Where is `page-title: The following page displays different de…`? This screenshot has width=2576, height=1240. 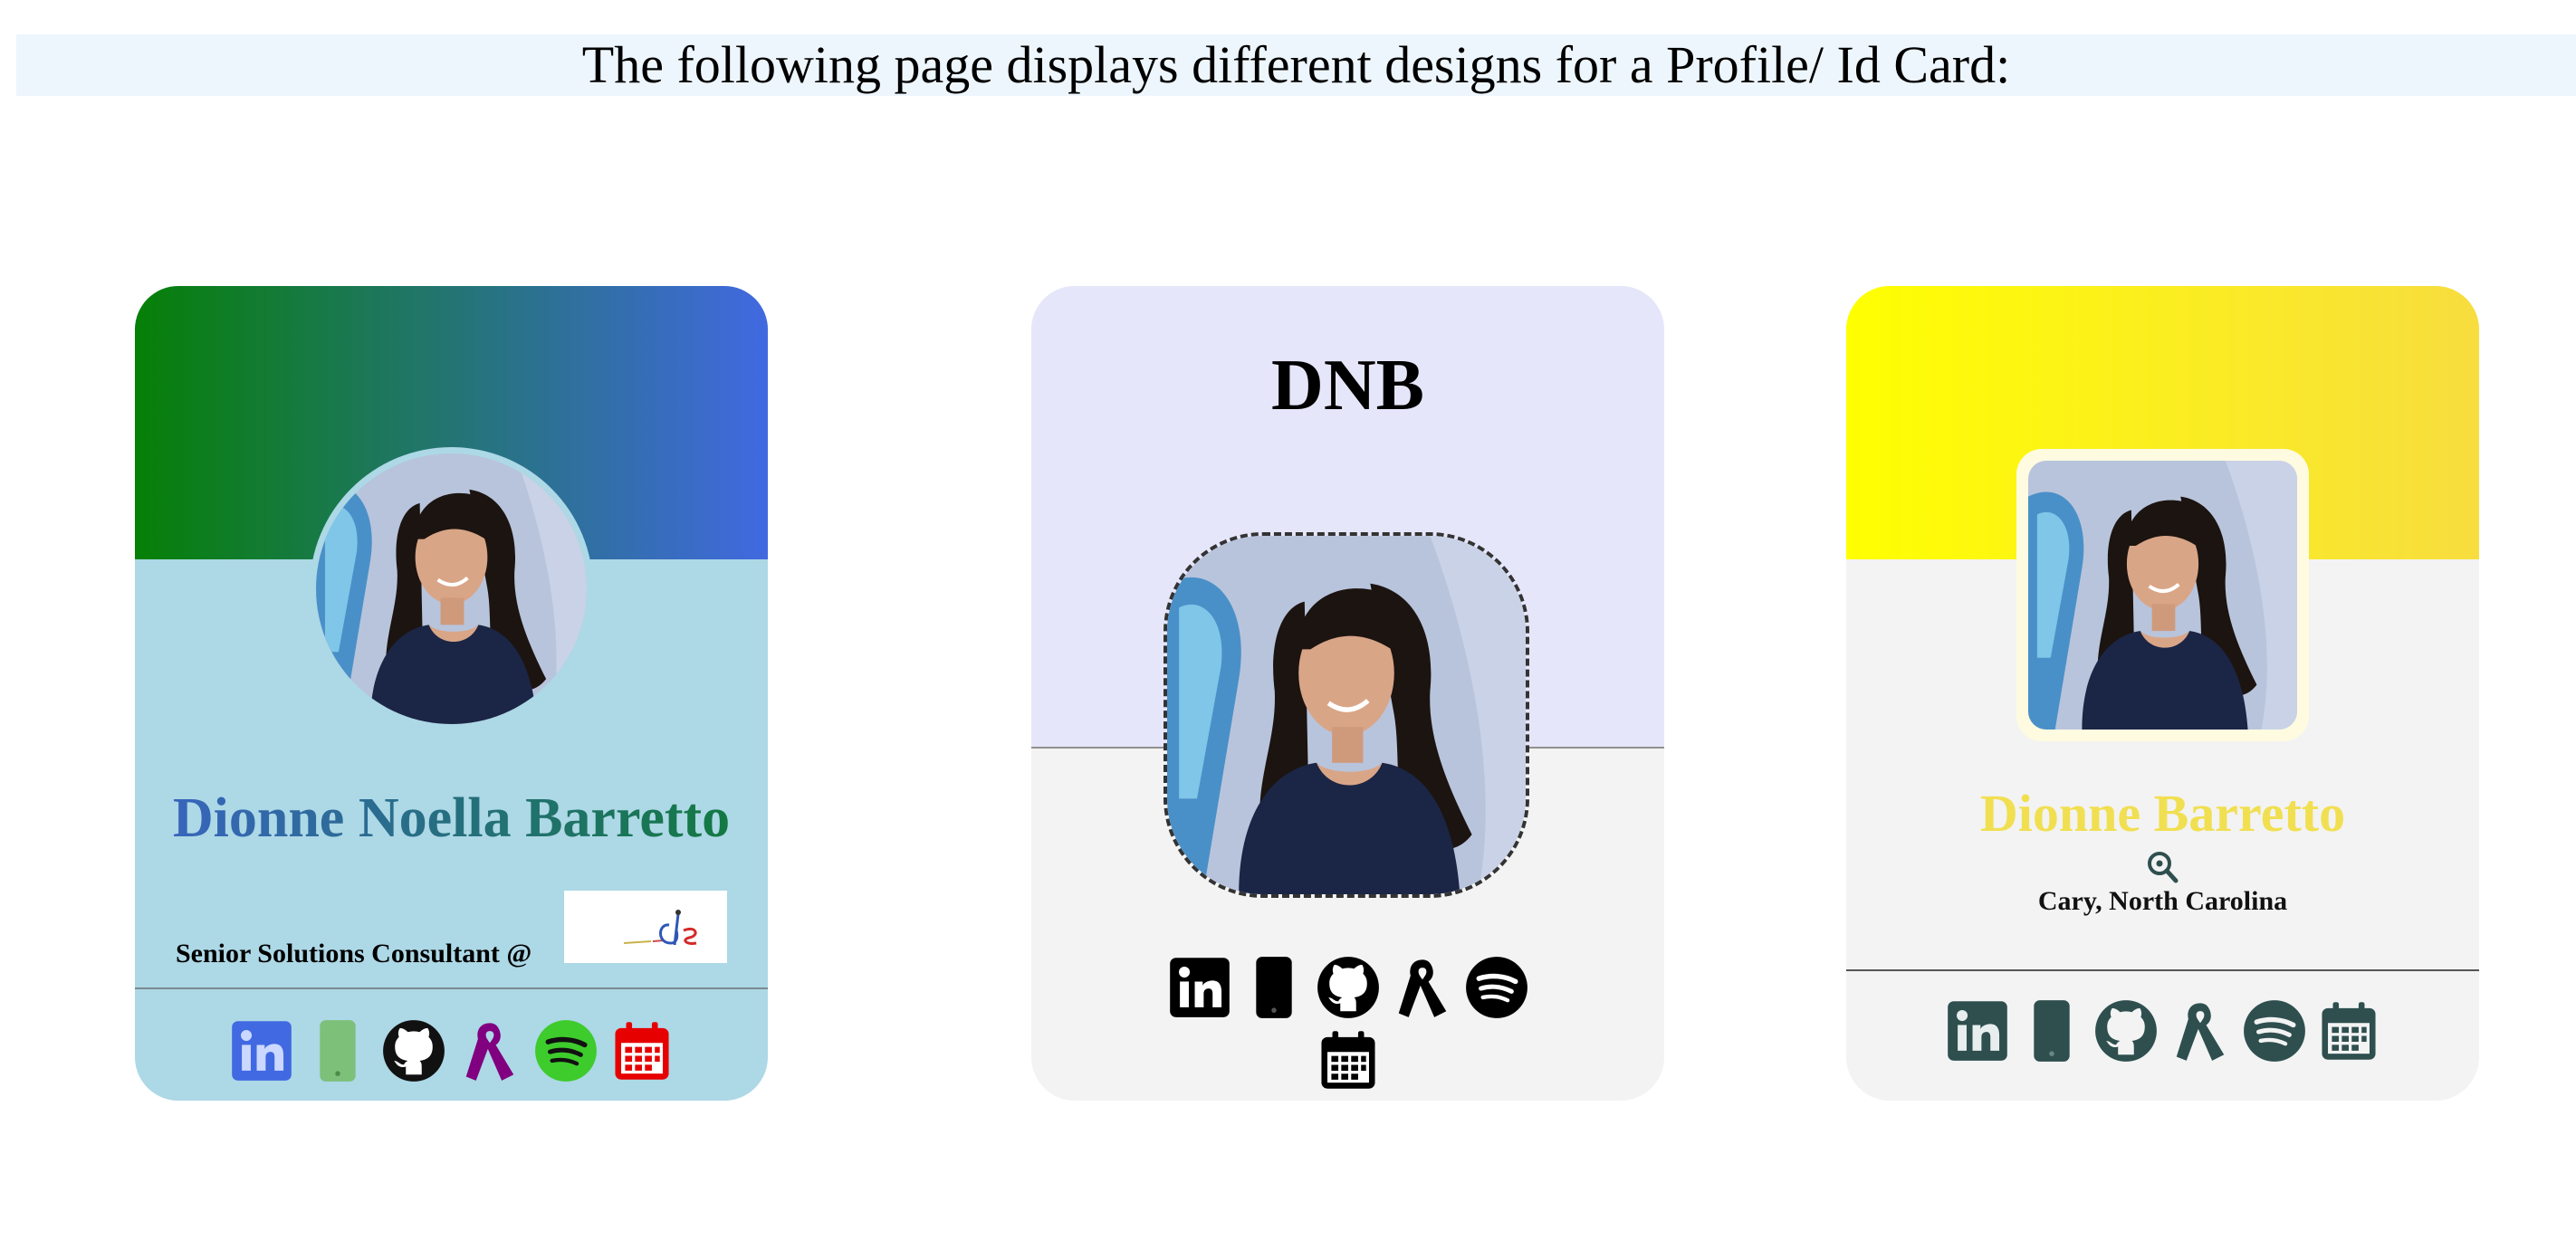
page-title: The following page displays different de… is located at coordinates (1296, 65).